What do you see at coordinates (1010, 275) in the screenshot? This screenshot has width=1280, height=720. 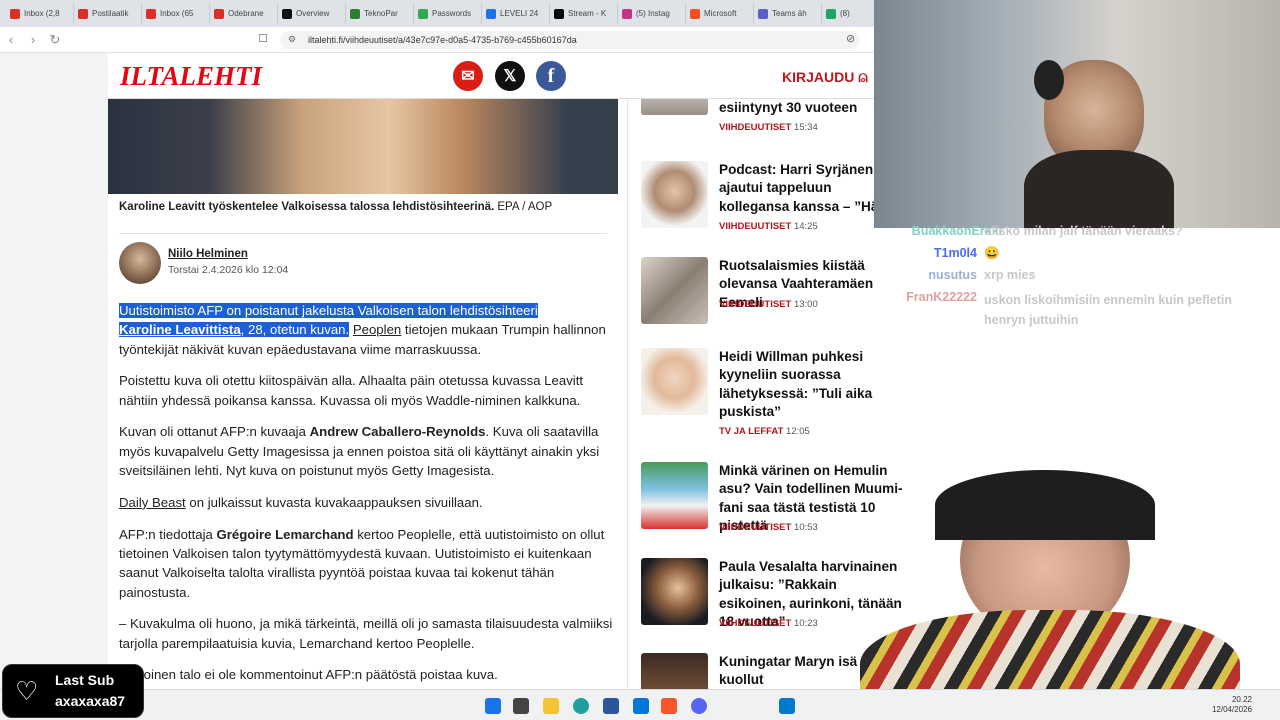 I see `chat-message: xrp mies` at bounding box center [1010, 275].